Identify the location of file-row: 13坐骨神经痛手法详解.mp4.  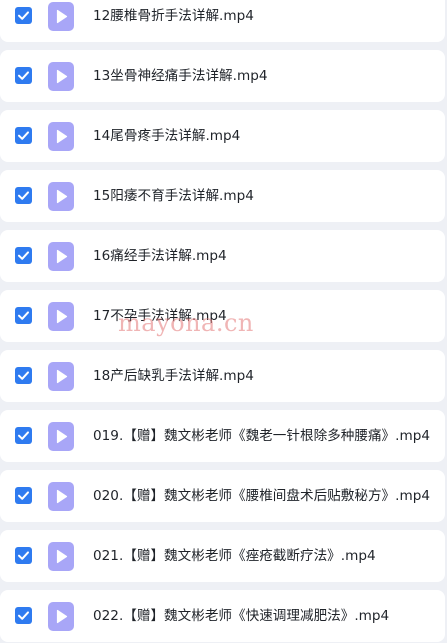
(222, 76).